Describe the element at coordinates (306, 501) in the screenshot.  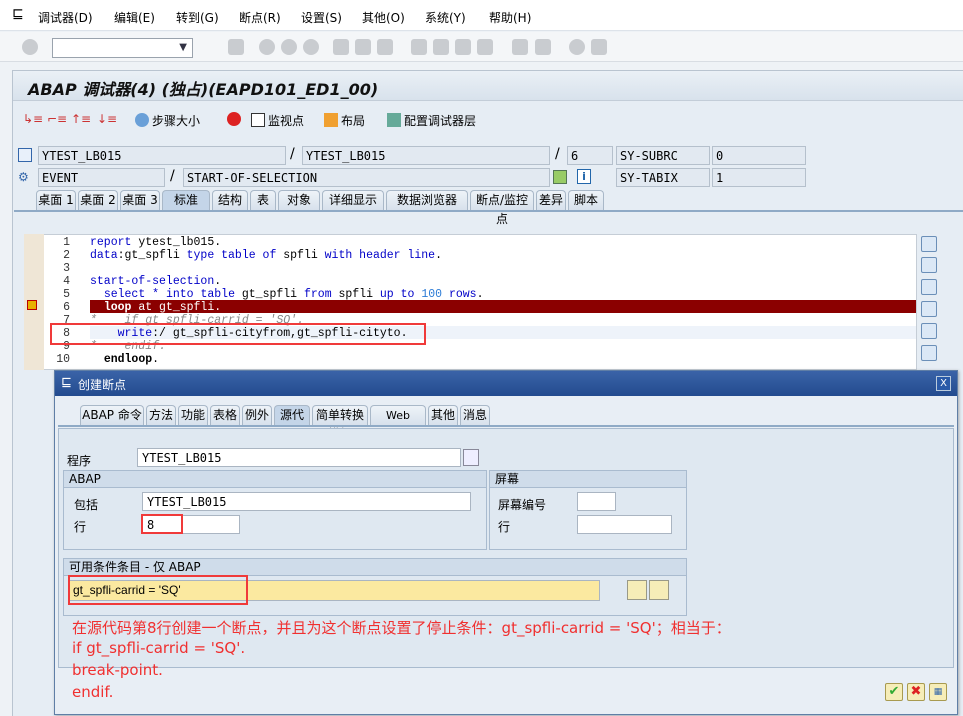
I see `include-input: YTEST_LB015` at that location.